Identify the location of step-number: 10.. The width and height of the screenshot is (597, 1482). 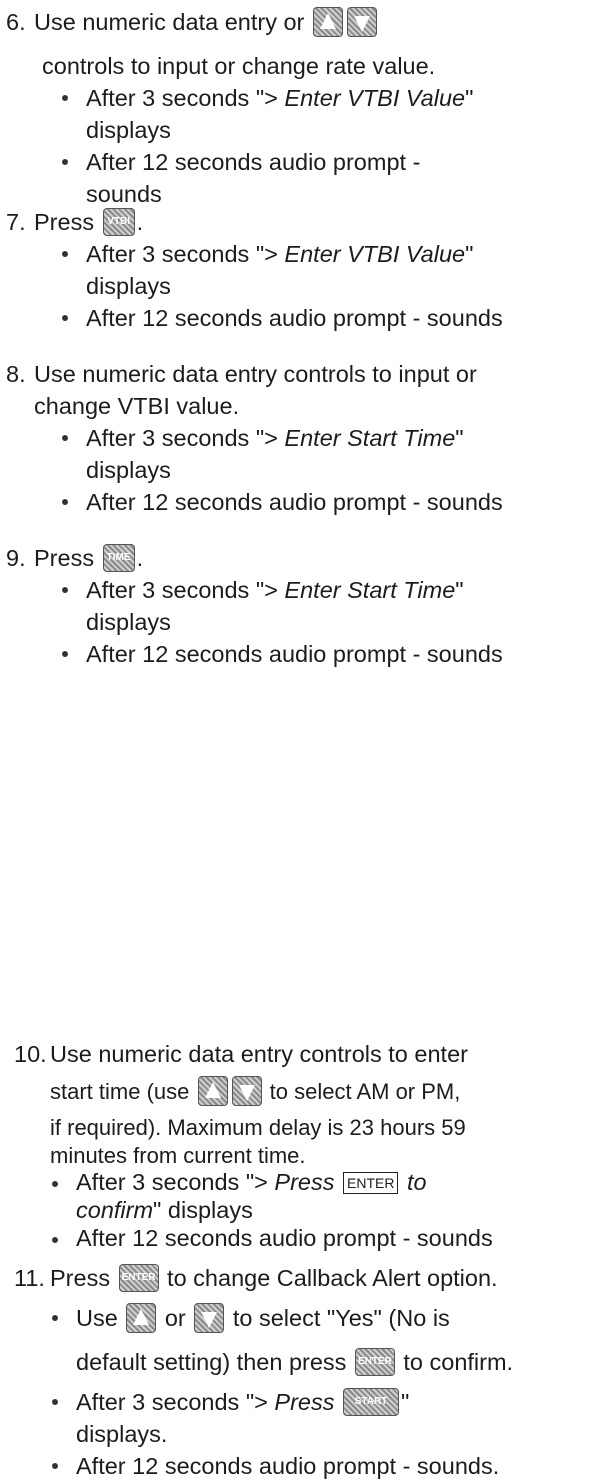
(30, 1054).